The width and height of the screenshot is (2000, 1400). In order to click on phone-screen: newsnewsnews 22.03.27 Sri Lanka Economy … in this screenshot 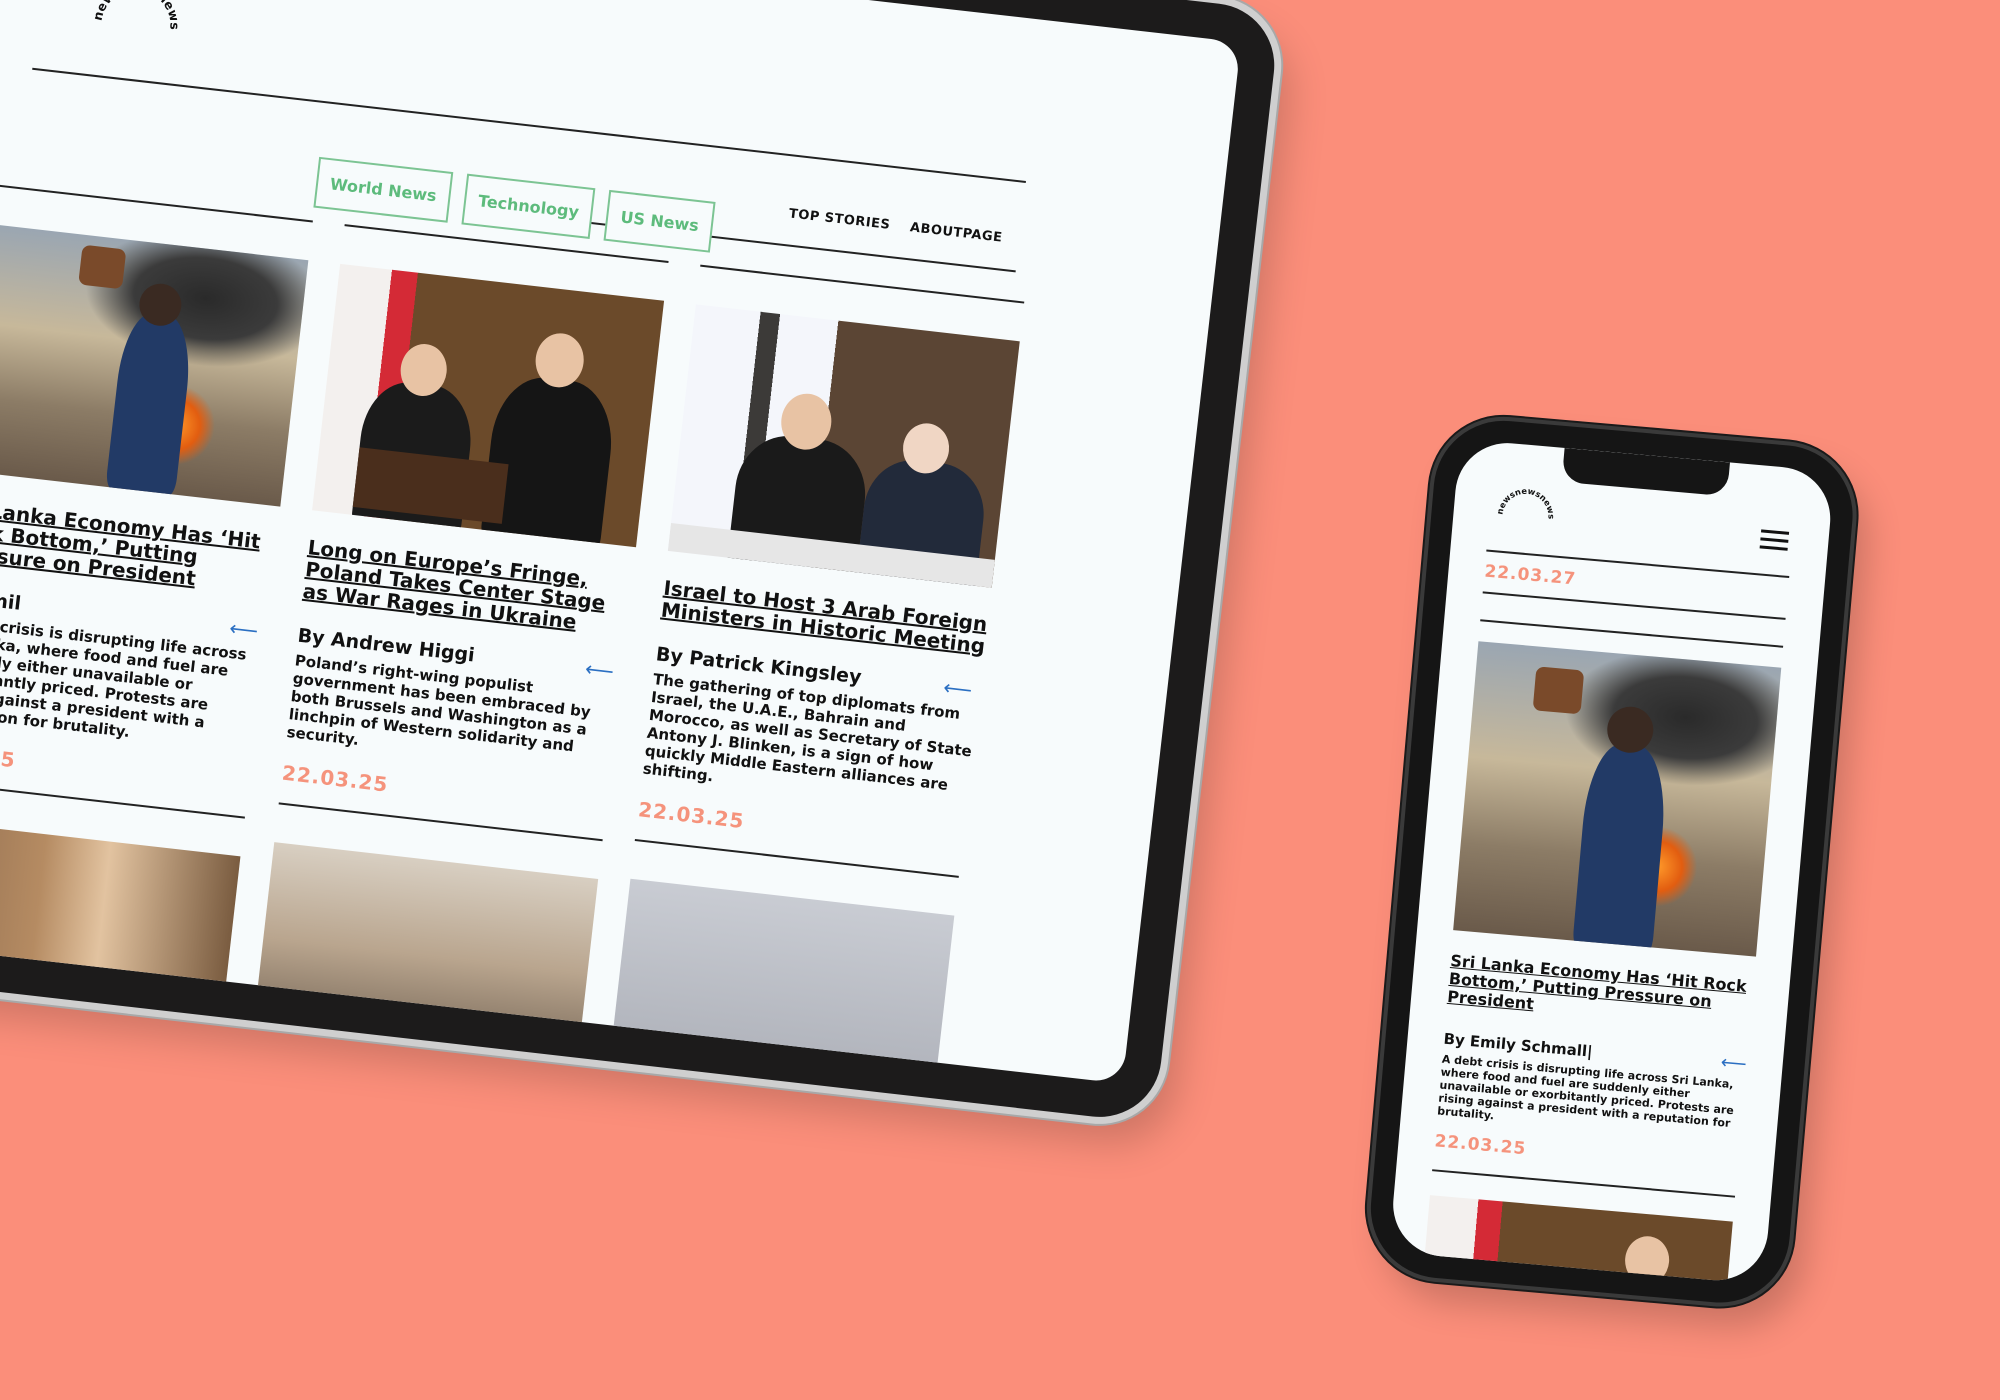, I will do `click(1611, 861)`.